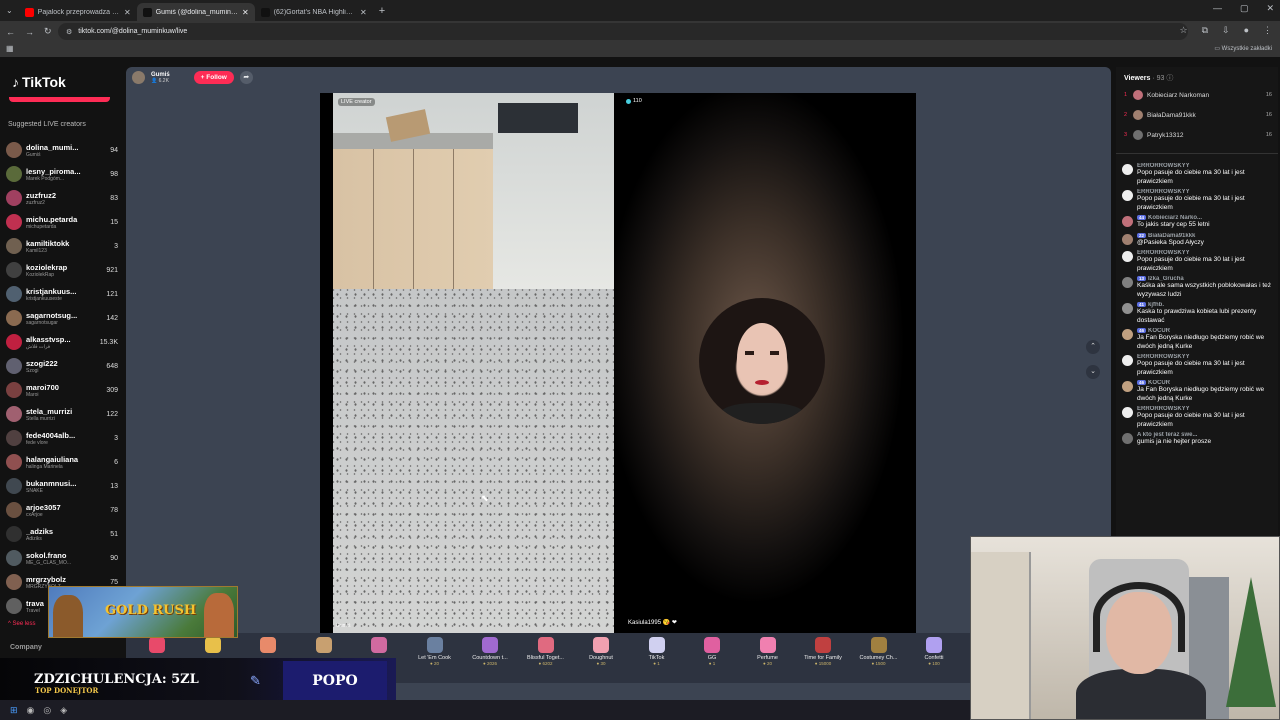 The height and width of the screenshot is (720, 1280). Describe the element at coordinates (246, 77) in the screenshot. I see `share-icon: ➦` at that location.